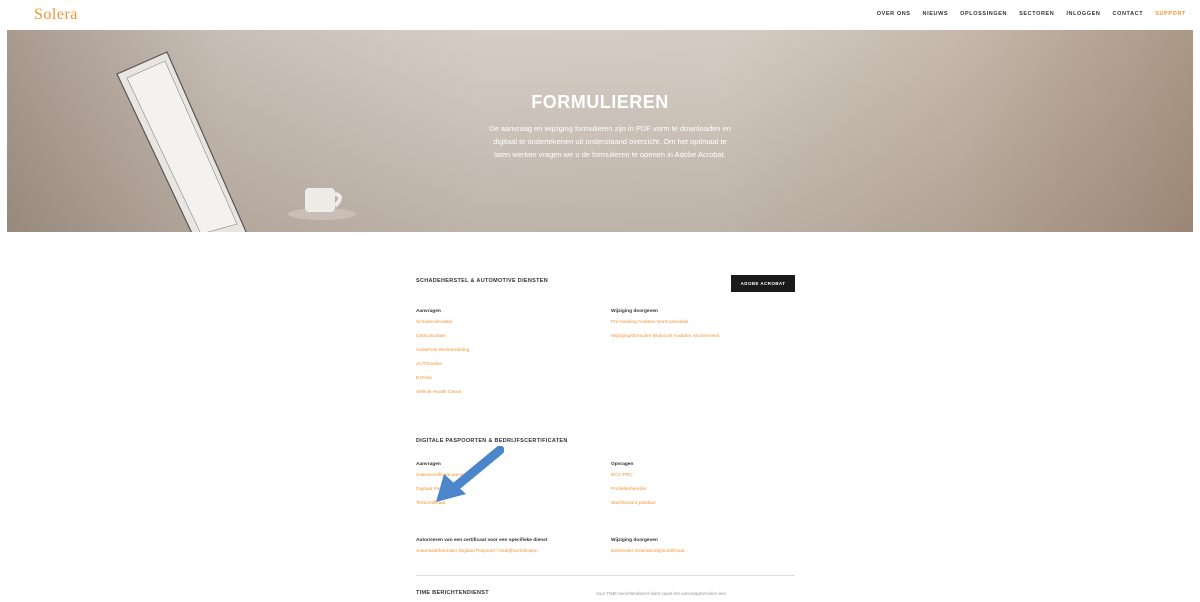 The height and width of the screenshot is (602, 1200). Describe the element at coordinates (442, 364) in the screenshot. I see `form-link: AUTOonline` at that location.